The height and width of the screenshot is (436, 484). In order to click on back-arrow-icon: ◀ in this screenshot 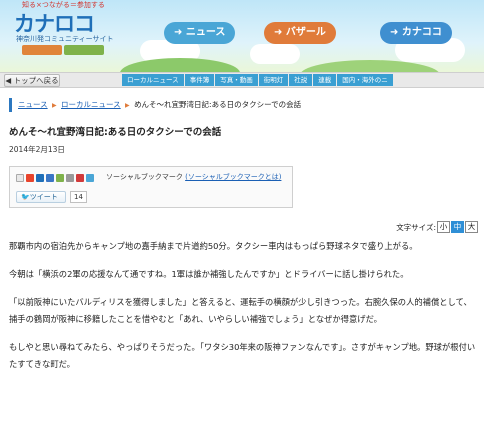, I will do `click(8, 80)`.